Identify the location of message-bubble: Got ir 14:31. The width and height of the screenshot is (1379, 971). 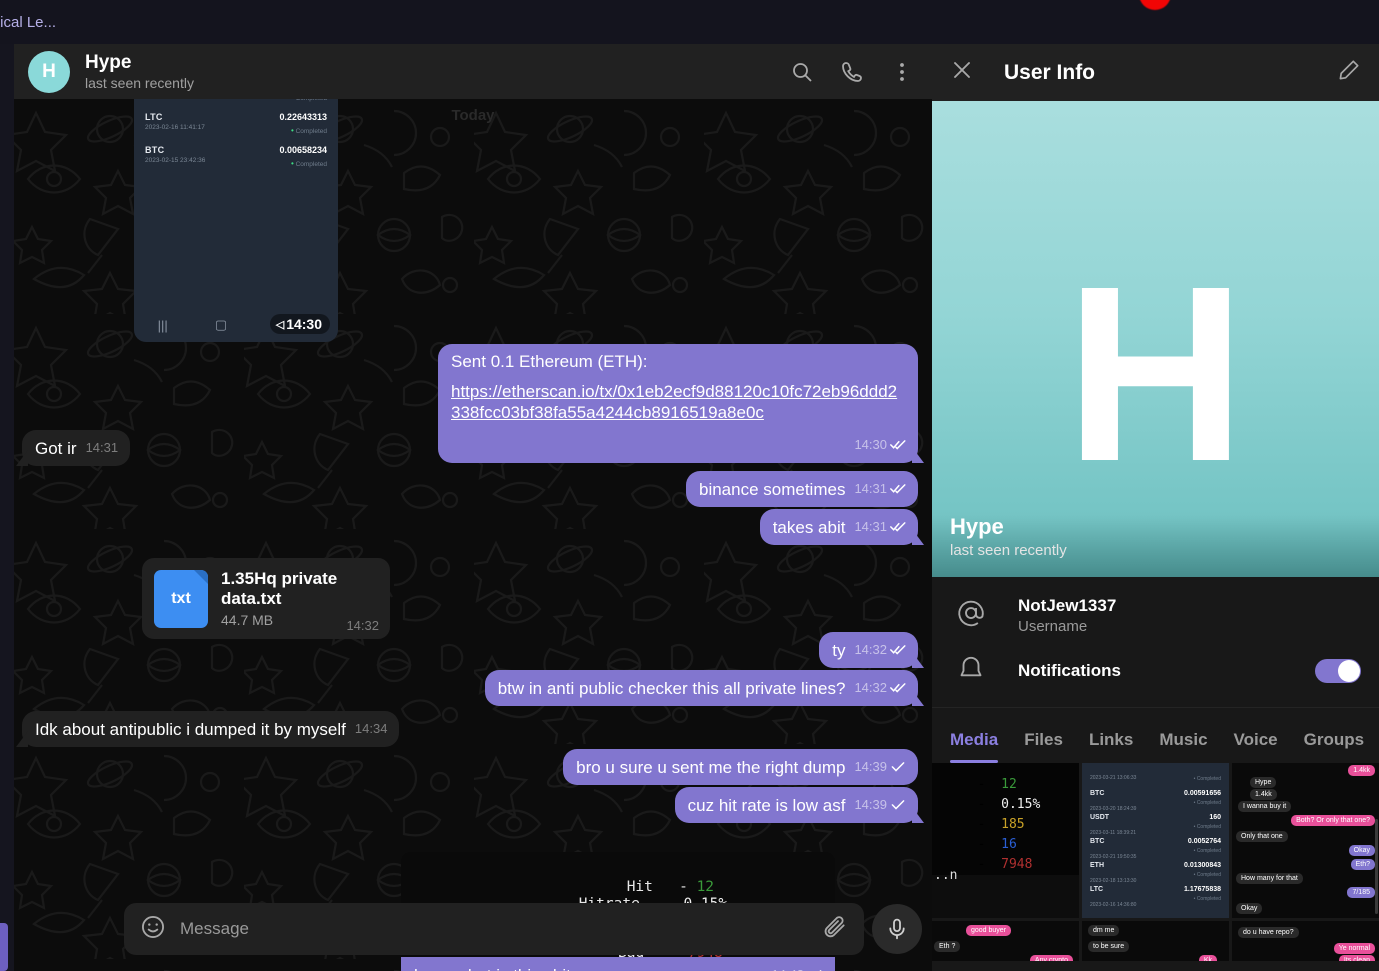
(76, 448).